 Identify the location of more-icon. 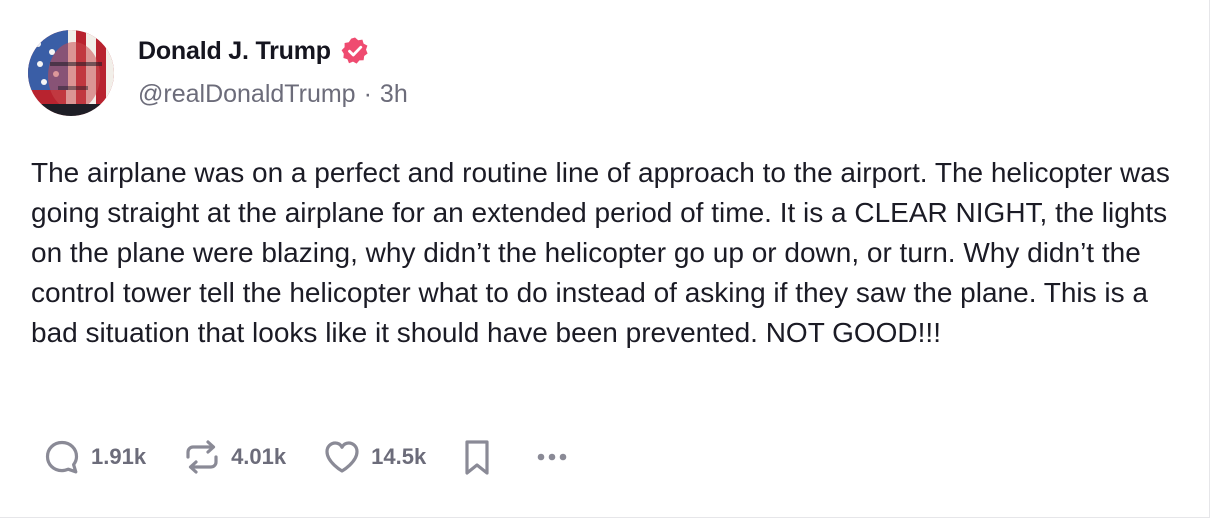
(552, 457).